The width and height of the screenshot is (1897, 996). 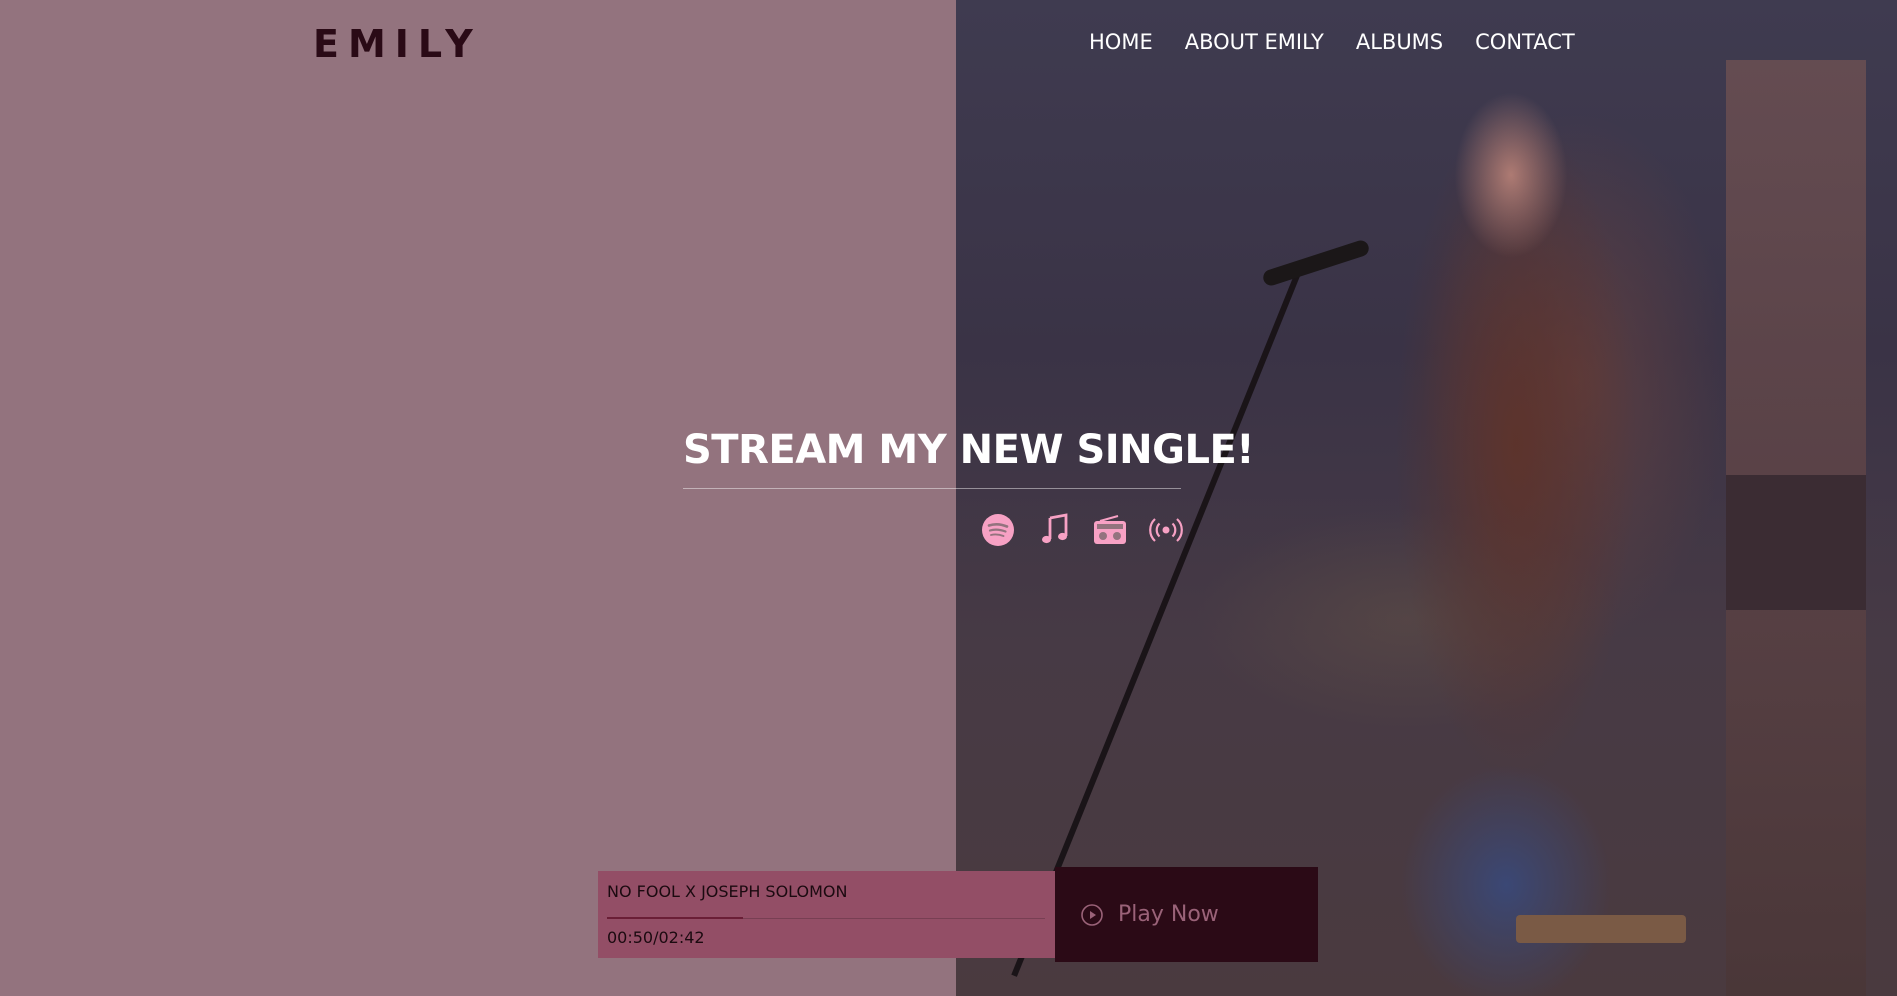 What do you see at coordinates (1332, 42) in the screenshot?
I see `main-navigation: HOME ABOUT EMILY ALBUMS CONTACT` at bounding box center [1332, 42].